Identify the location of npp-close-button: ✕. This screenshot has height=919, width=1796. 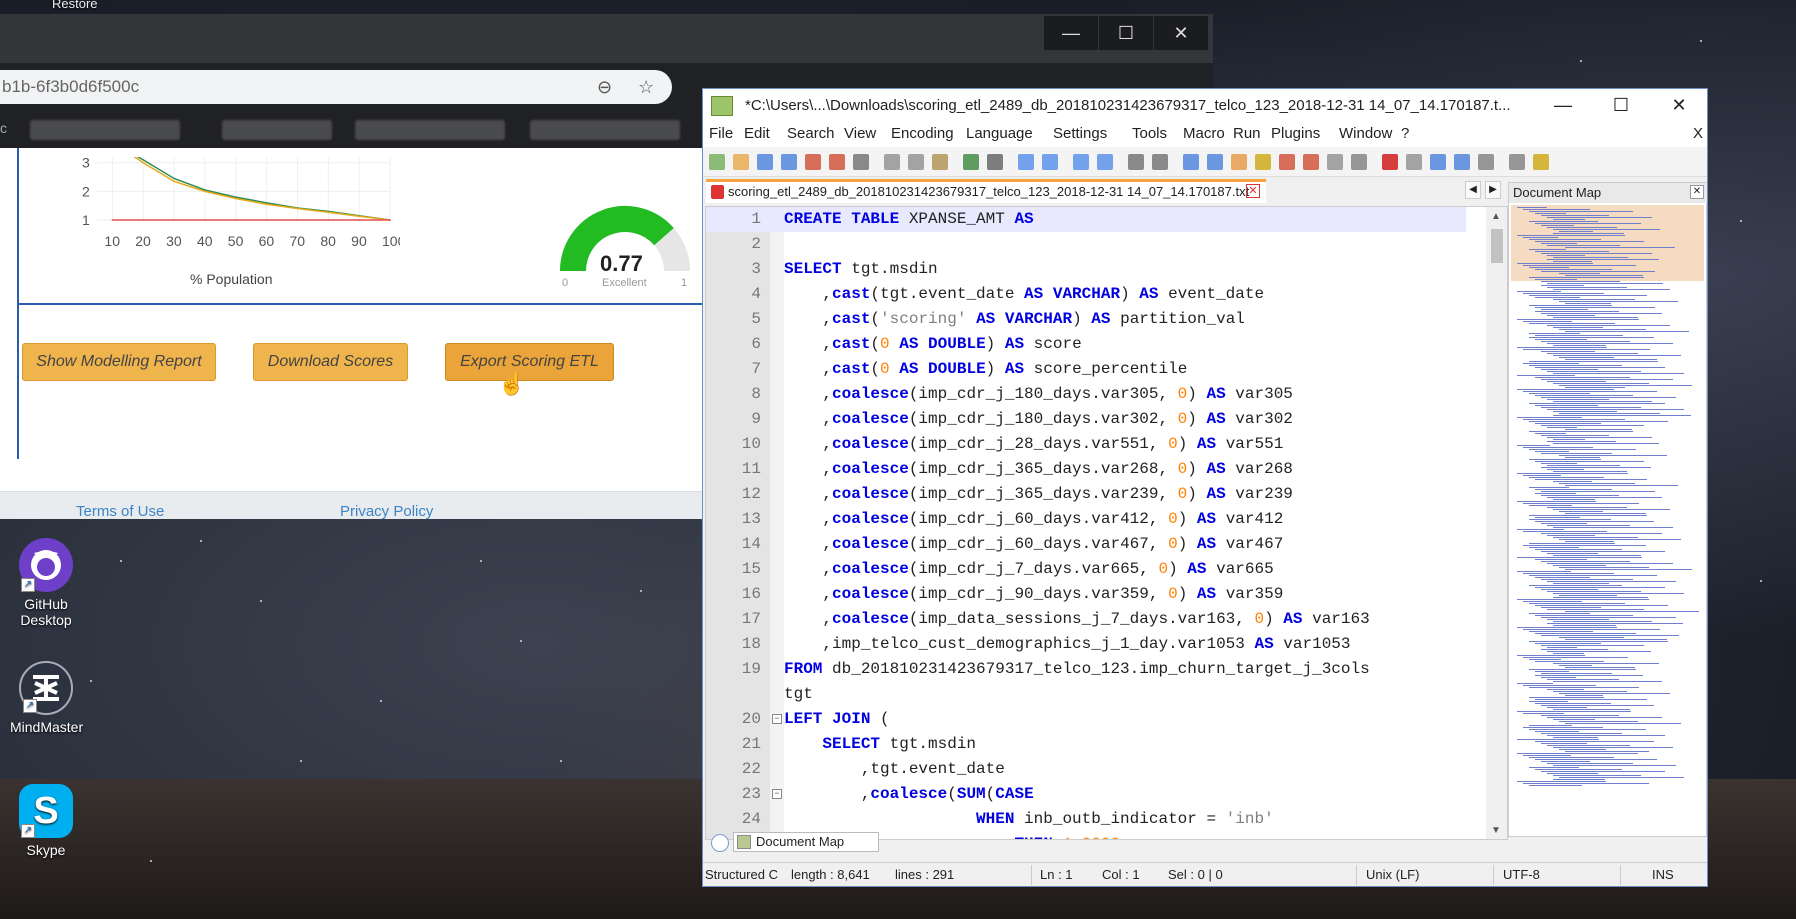
(1678, 105).